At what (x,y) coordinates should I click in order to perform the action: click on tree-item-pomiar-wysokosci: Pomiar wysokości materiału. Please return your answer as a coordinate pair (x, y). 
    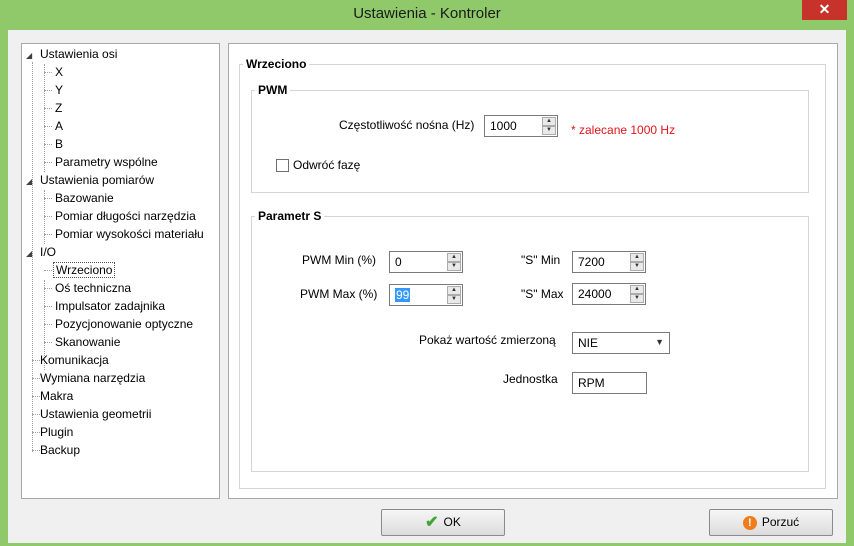
    Looking at the image, I should click on (129, 234).